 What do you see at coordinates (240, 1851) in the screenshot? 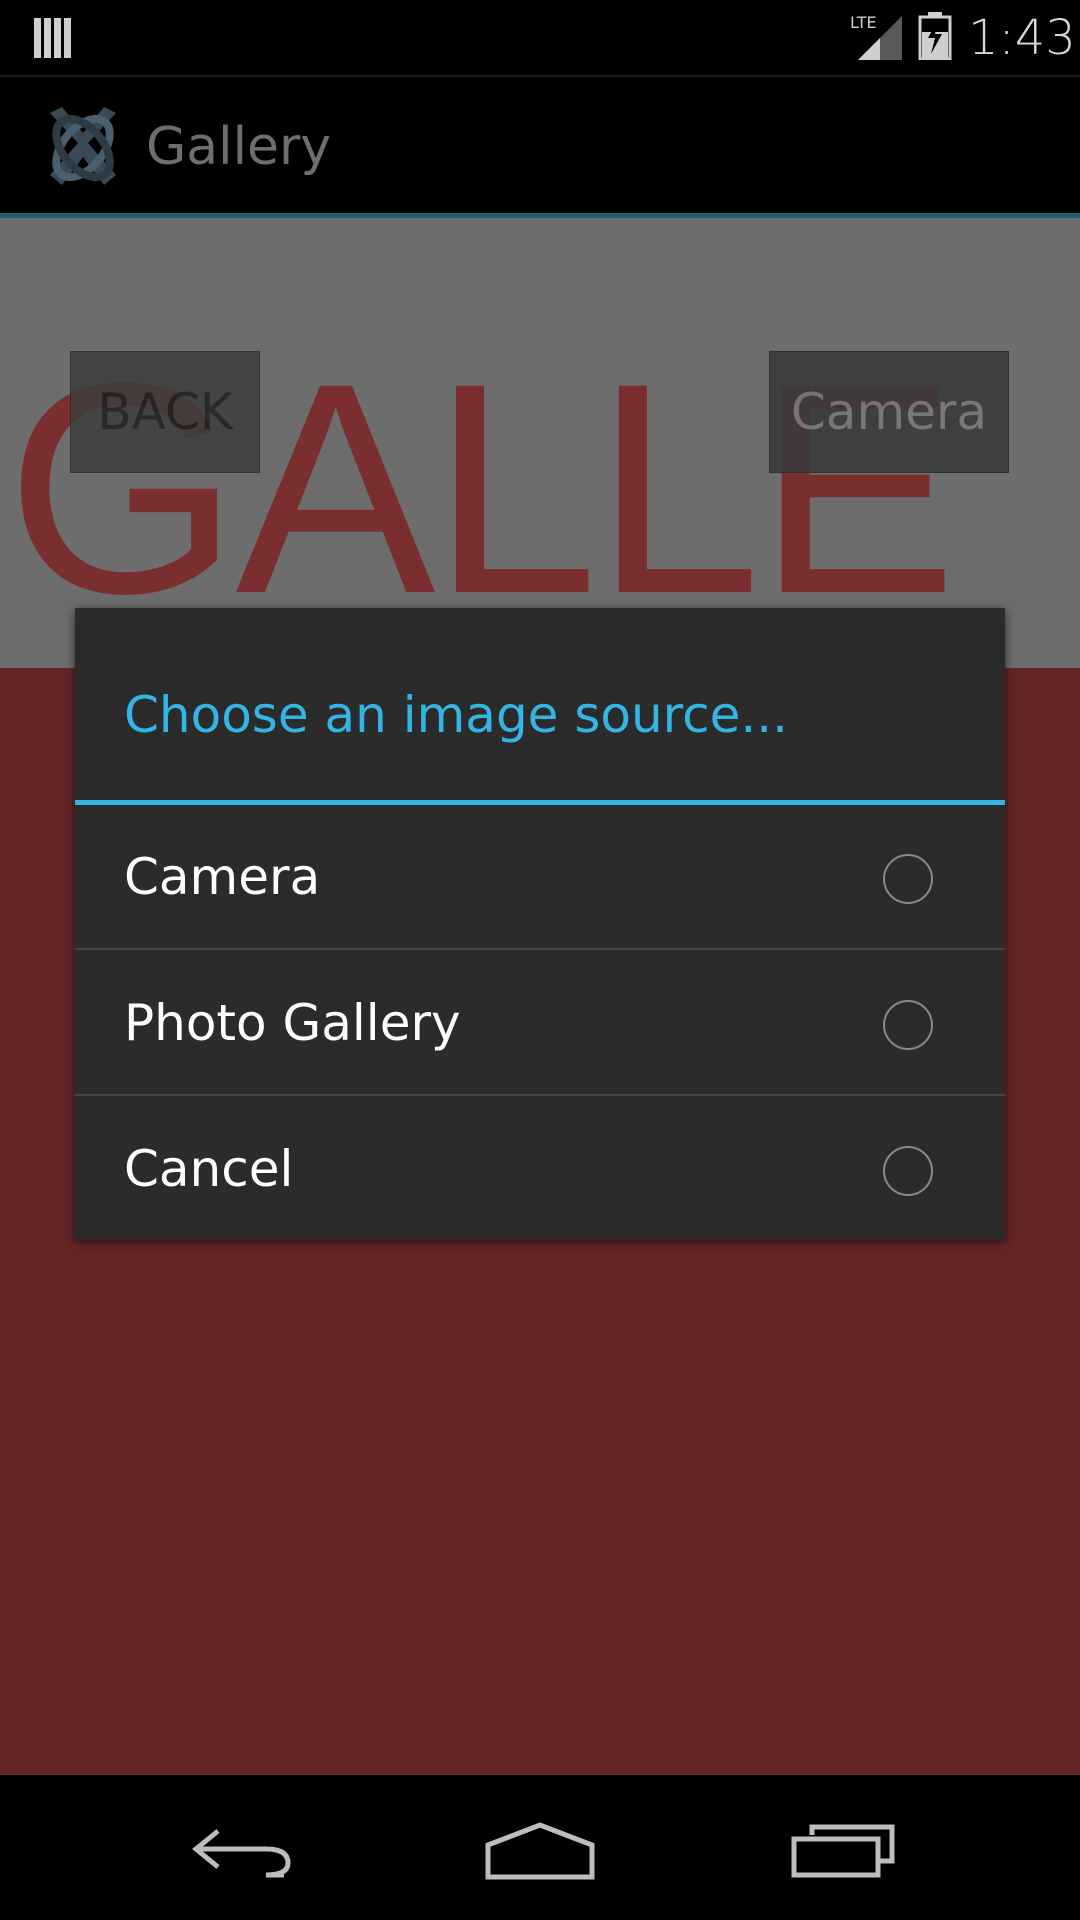
I see `back-icon` at bounding box center [240, 1851].